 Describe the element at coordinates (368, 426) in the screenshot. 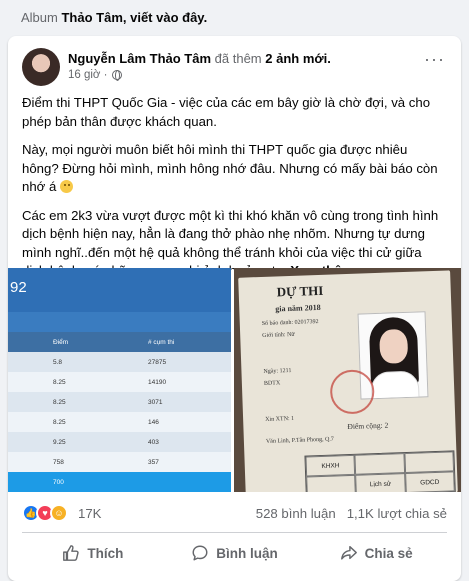

I see `exam-card-line: Điểm cộng: 2` at that location.